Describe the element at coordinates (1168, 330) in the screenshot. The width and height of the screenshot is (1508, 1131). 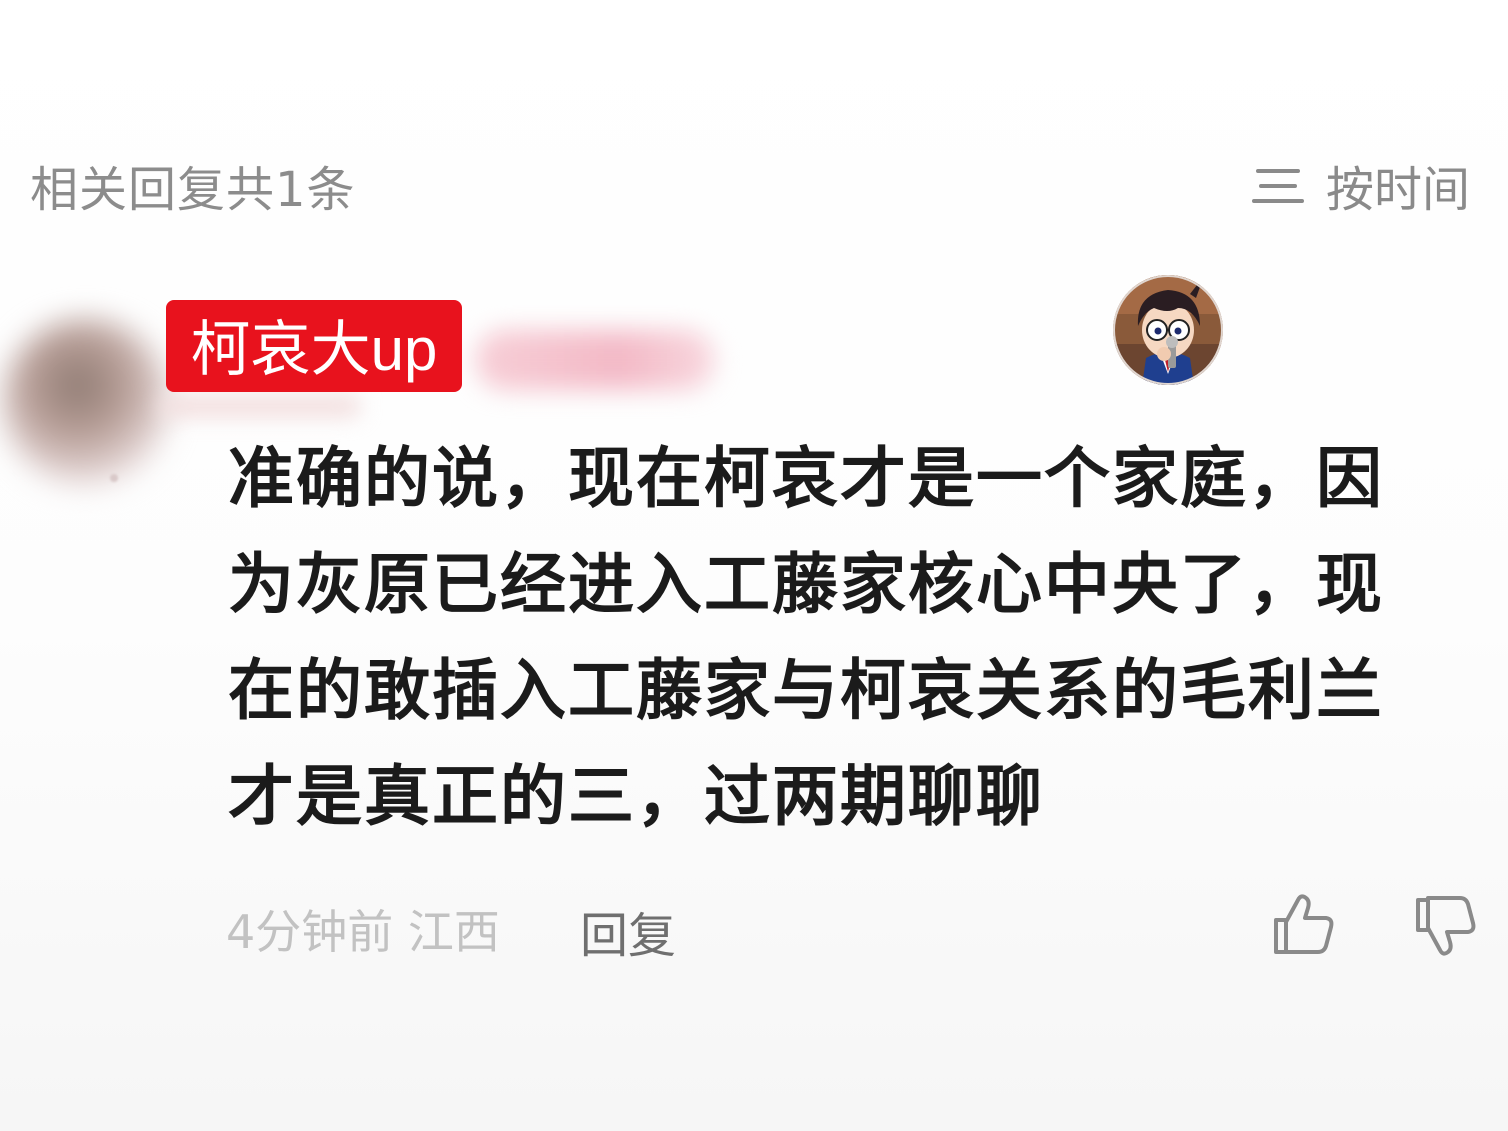
I see `conan-avatar-icon` at that location.